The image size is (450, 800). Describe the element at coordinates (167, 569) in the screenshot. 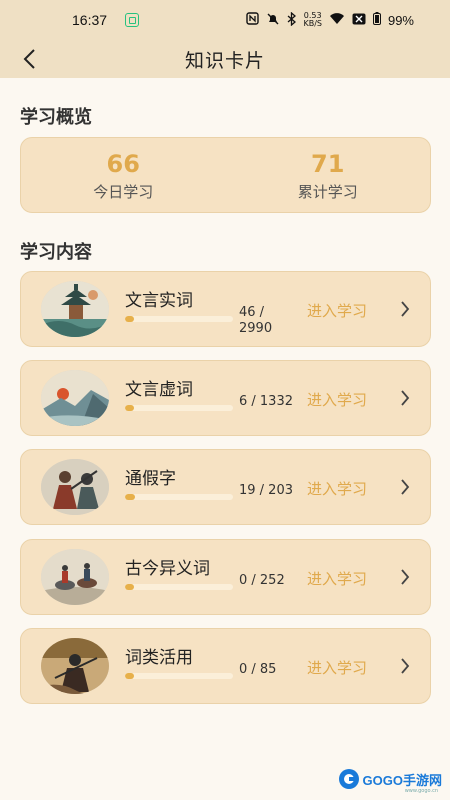

I see `course-name: 古今异义词` at that location.